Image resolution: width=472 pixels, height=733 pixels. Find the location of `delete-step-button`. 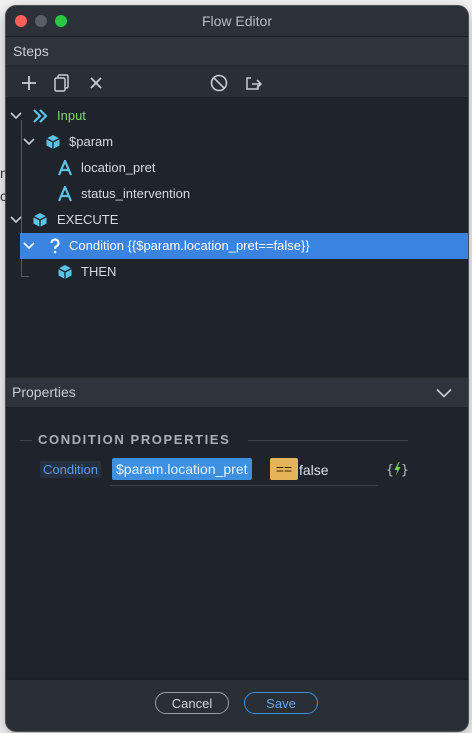

delete-step-button is located at coordinates (96, 83).